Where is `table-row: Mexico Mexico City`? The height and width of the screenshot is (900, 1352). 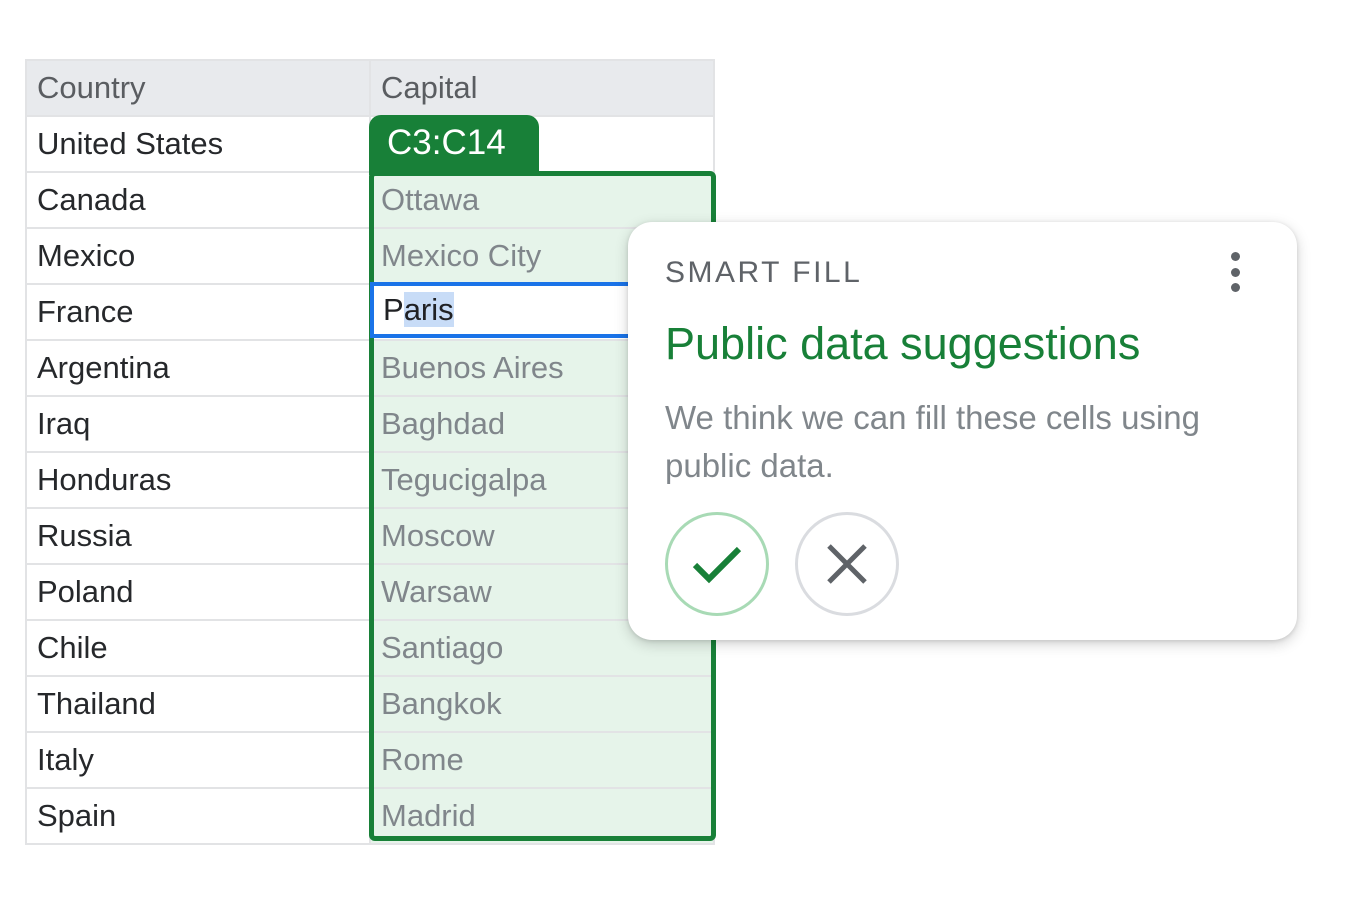
table-row: Mexico Mexico City is located at coordinates (370, 256).